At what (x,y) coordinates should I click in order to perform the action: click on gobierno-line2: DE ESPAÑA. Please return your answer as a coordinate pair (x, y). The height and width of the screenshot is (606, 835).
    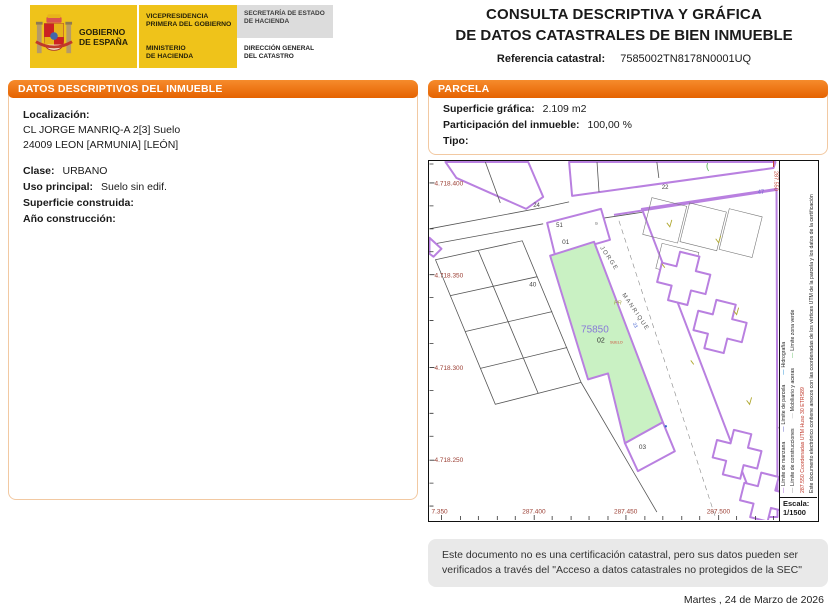
    Looking at the image, I should click on (103, 41).